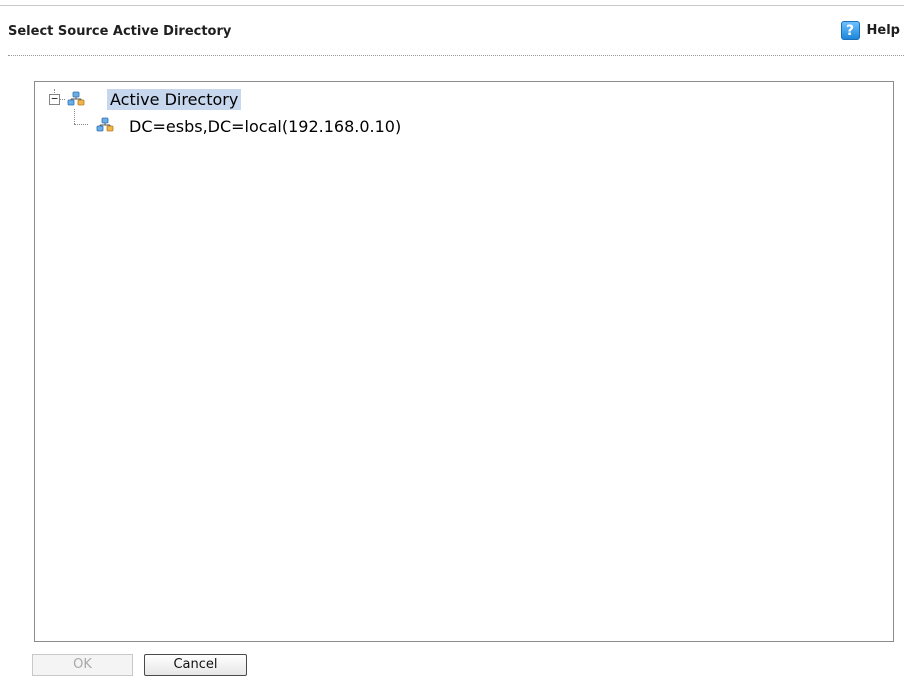 This screenshot has width=904, height=681. What do you see at coordinates (195, 665) in the screenshot?
I see `cancel-button: Cancel` at bounding box center [195, 665].